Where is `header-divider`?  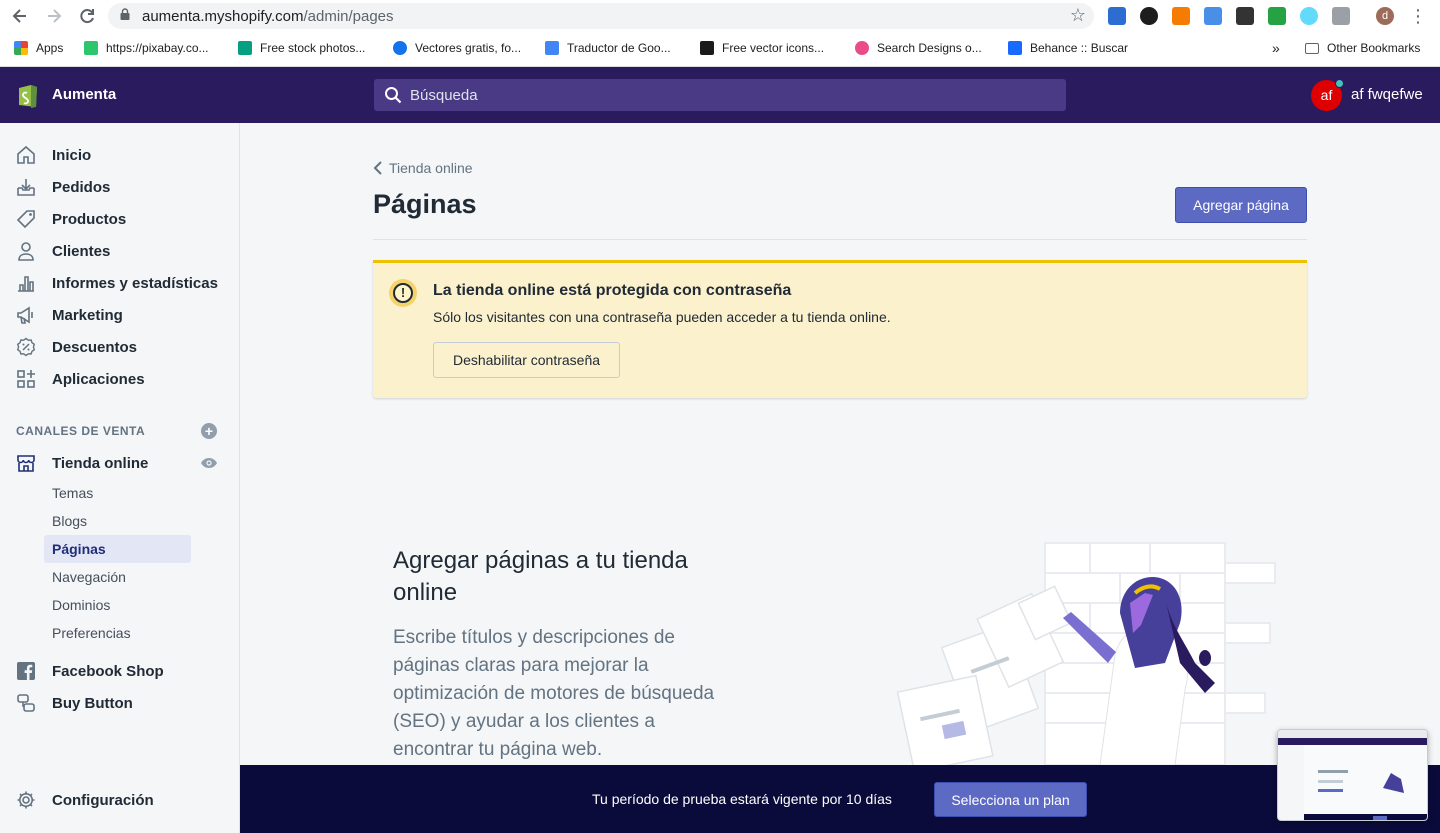
header-divider is located at coordinates (840, 239).